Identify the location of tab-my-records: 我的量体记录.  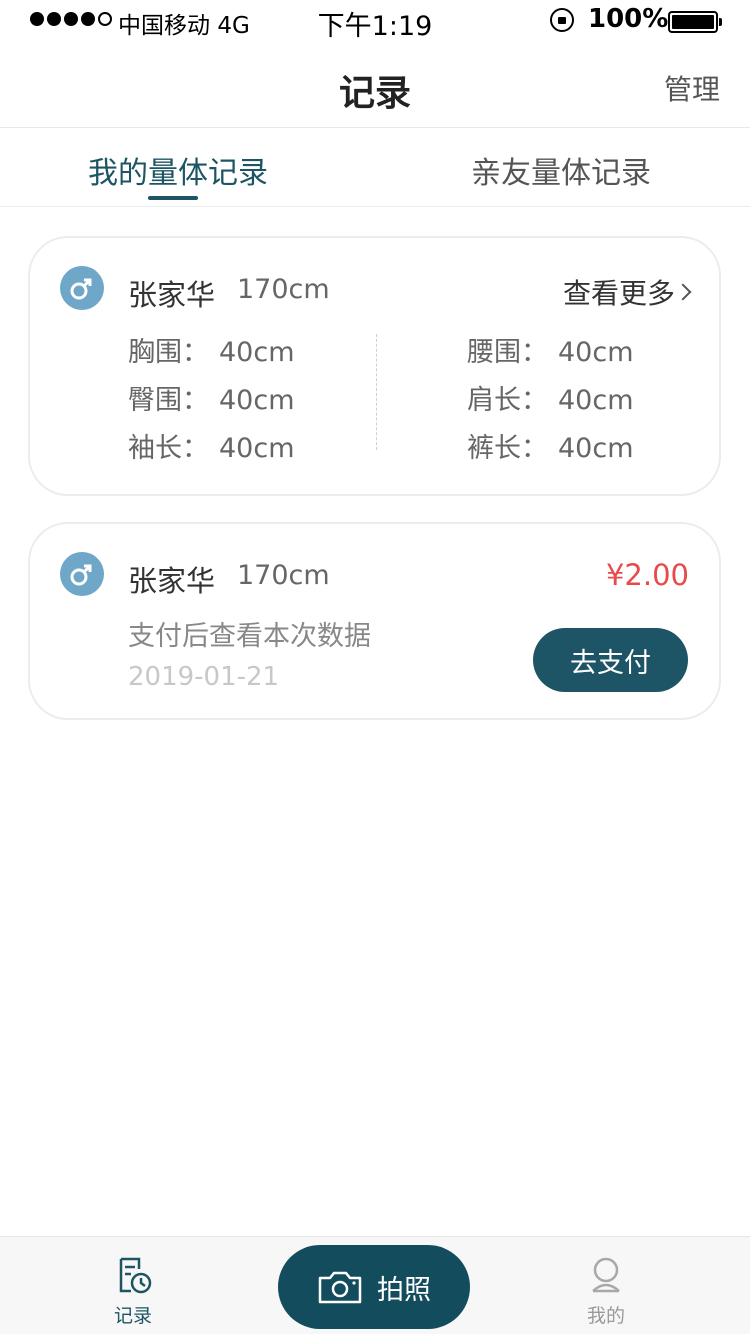
(178, 170).